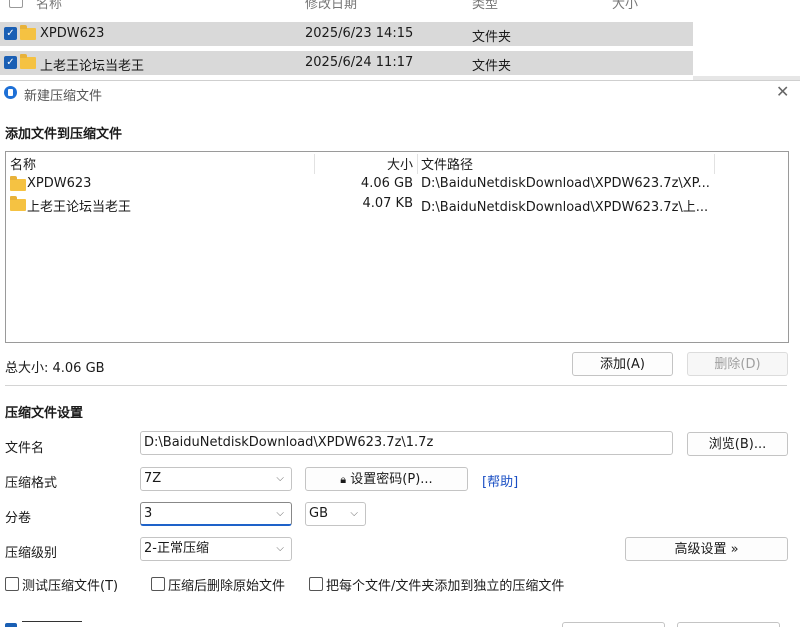 The width and height of the screenshot is (800, 627). I want to click on column-path: 文件路径, so click(447, 163).